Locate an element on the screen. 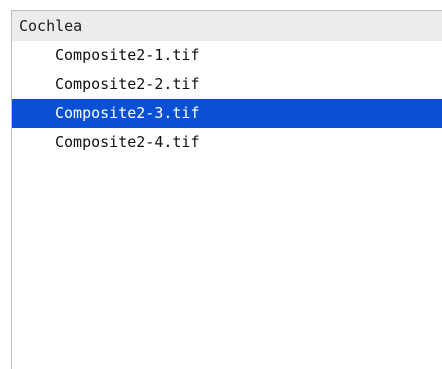 This screenshot has width=442, height=369. file-item-composite2-4: Composite2-4.tif is located at coordinates (227, 142).